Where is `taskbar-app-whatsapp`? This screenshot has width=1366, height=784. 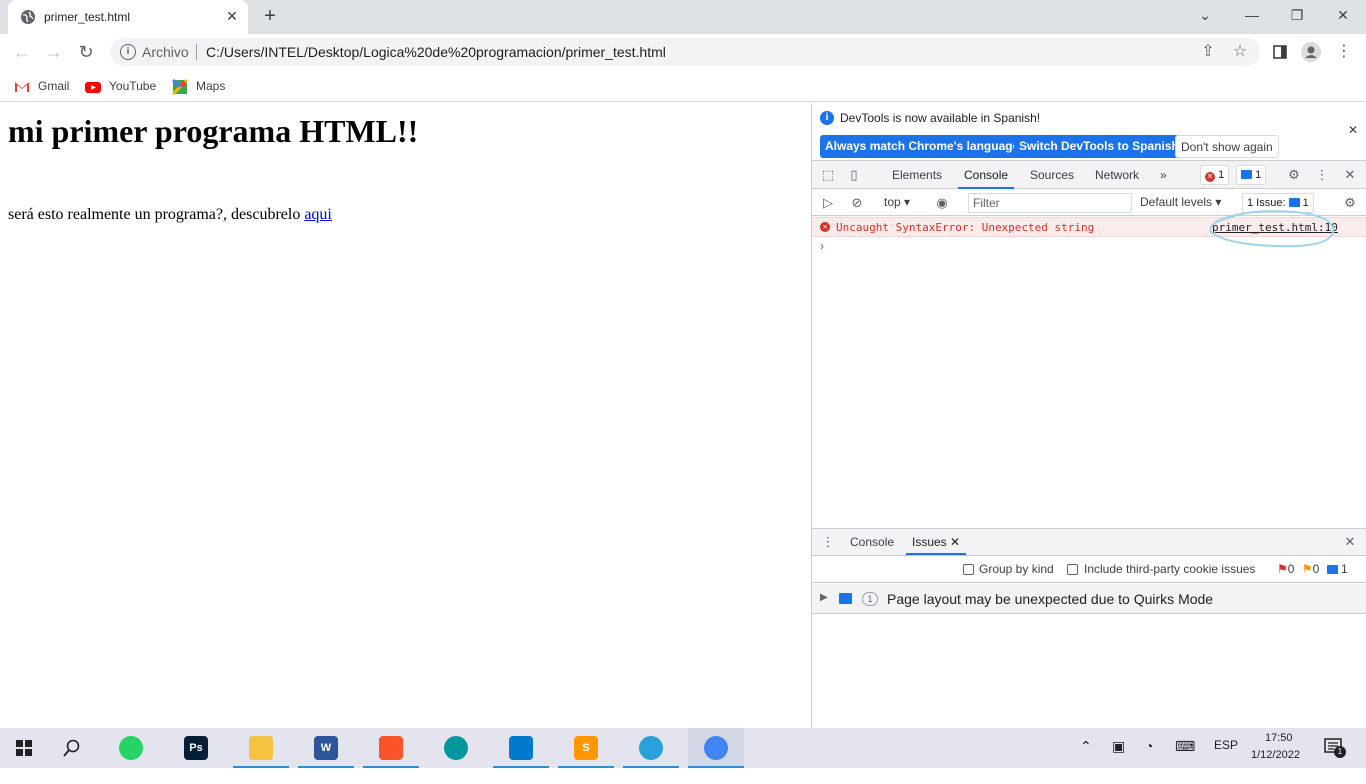 taskbar-app-whatsapp is located at coordinates (131, 748).